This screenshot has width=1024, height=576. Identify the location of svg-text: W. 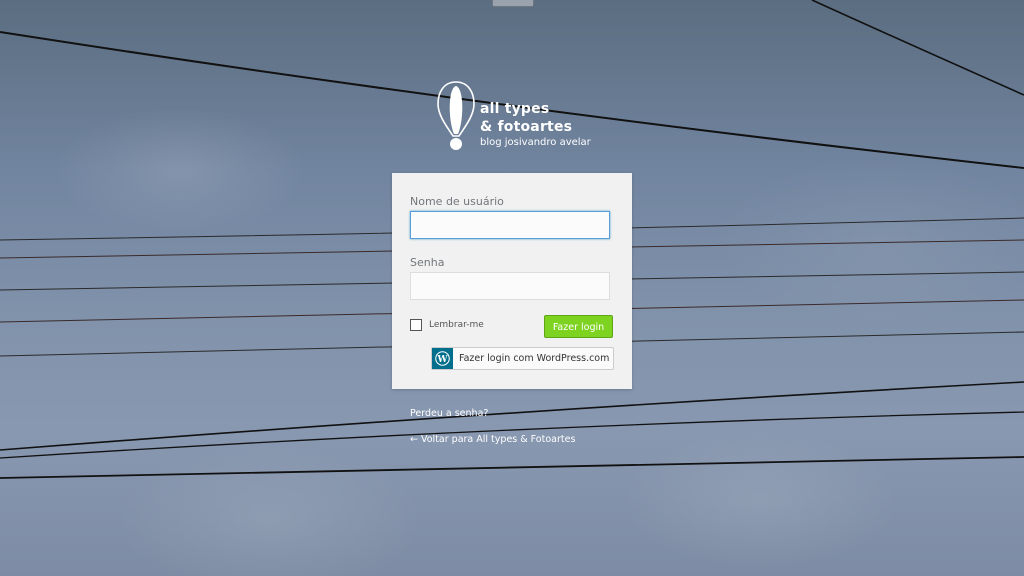
(442, 360).